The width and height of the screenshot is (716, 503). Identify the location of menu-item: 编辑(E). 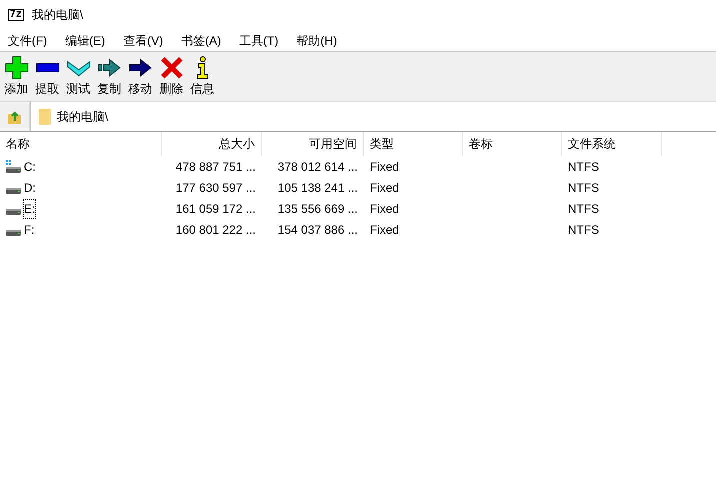
(85, 41).